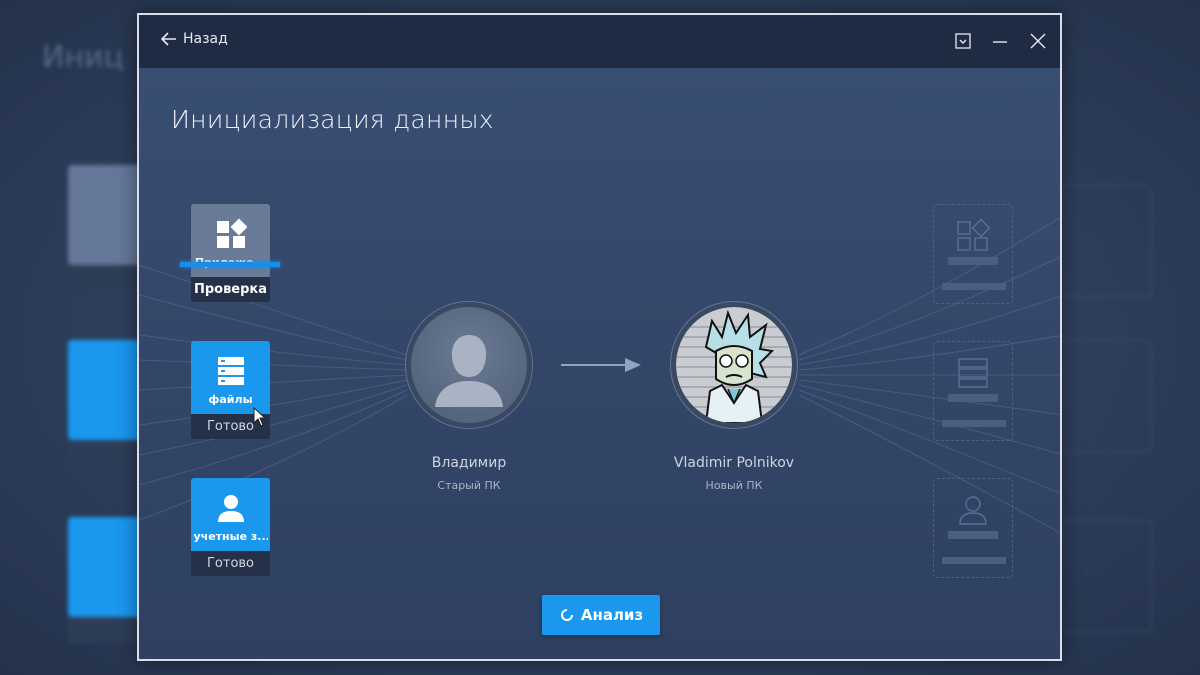 This screenshot has height=675, width=1200. I want to click on close-button, so click(1038, 41).